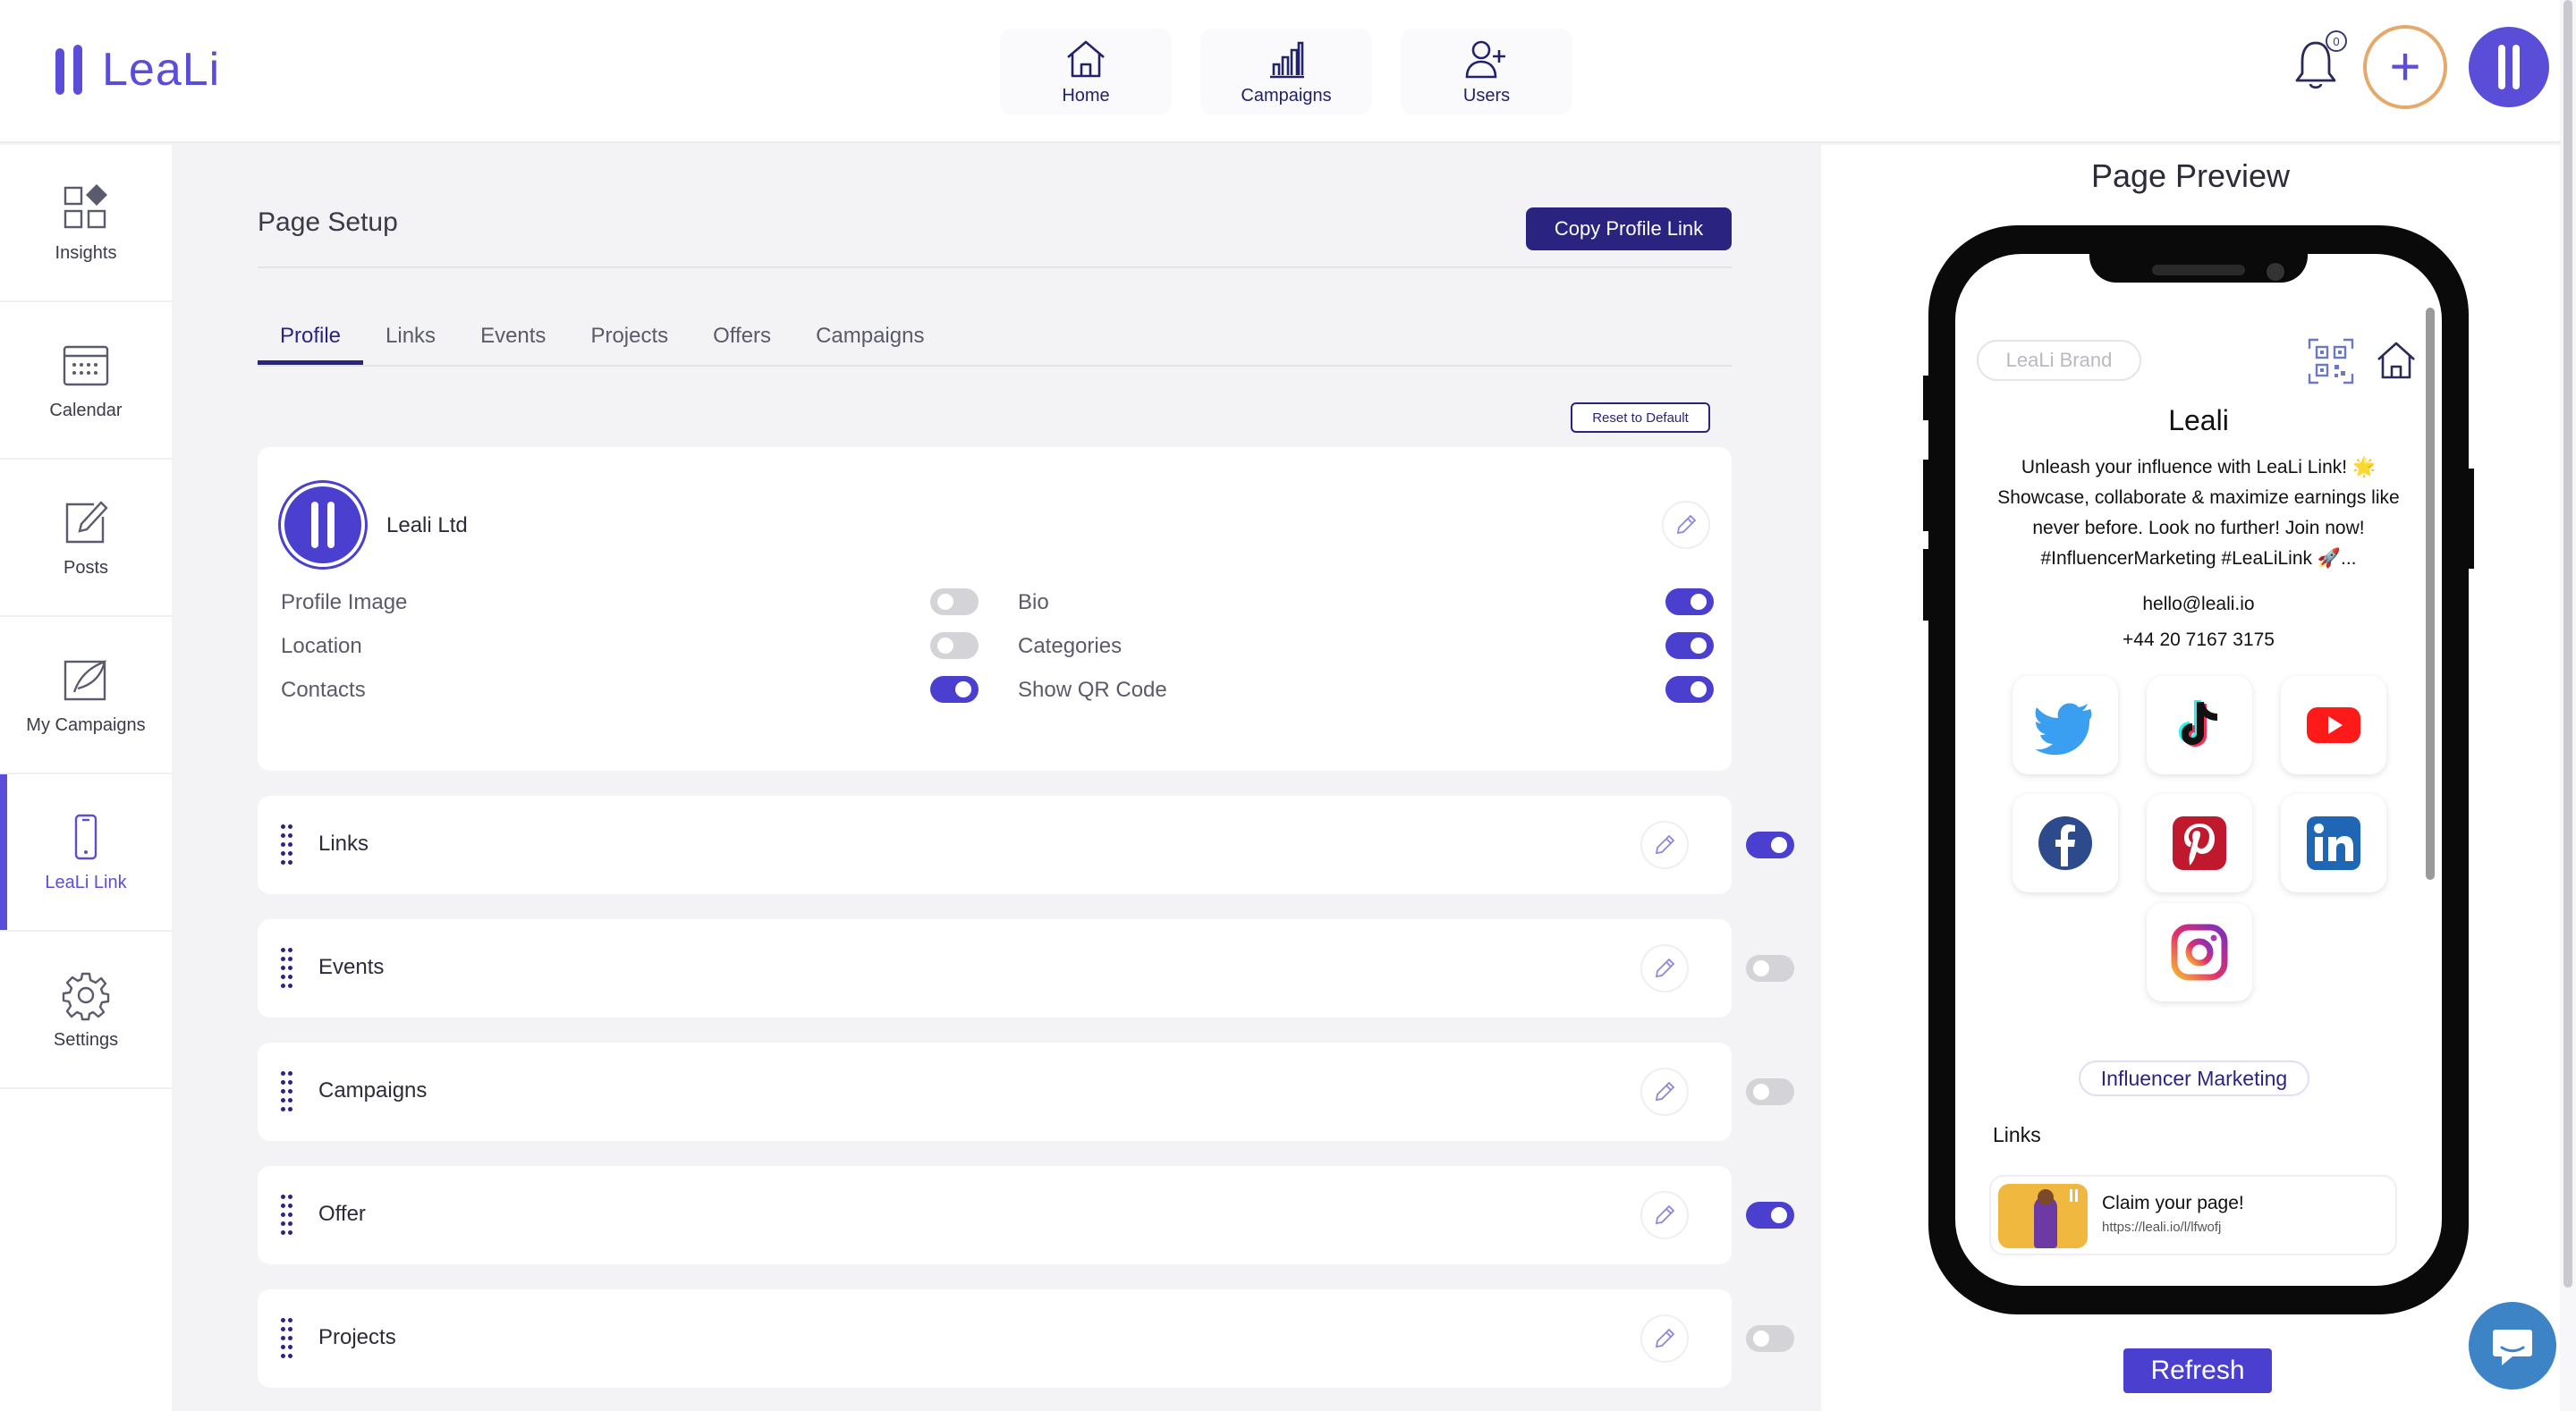  What do you see at coordinates (343, 844) in the screenshot?
I see `section-title: Links` at bounding box center [343, 844].